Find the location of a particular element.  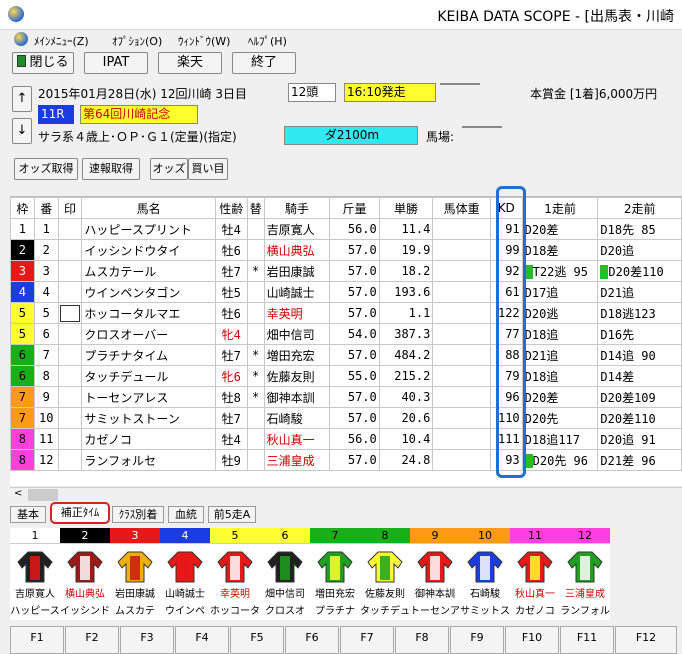

column-header: 替 is located at coordinates (255, 208).